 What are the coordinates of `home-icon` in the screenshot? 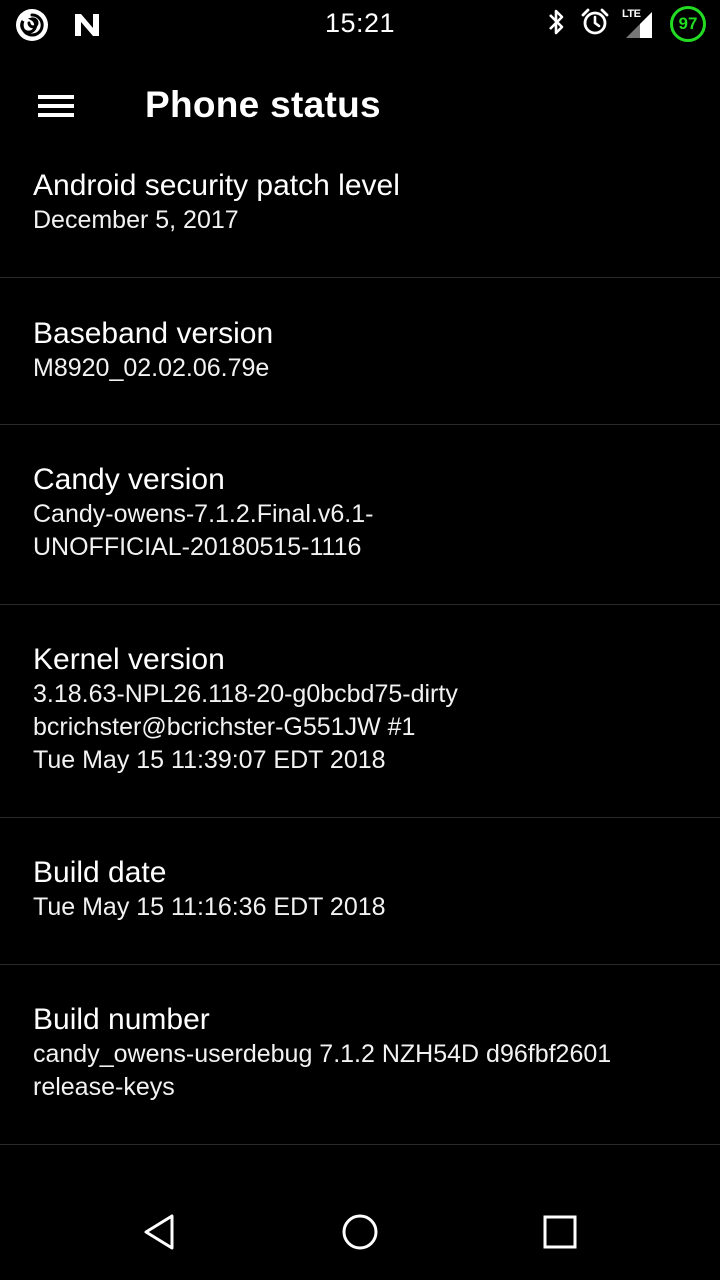 It's located at (360, 1232).